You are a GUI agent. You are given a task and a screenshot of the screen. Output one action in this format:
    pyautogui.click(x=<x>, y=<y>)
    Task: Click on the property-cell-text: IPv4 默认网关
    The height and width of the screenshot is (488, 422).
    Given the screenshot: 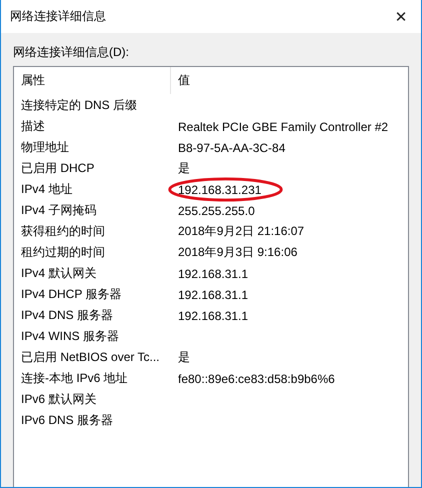 What is the action you would take?
    pyautogui.click(x=59, y=273)
    